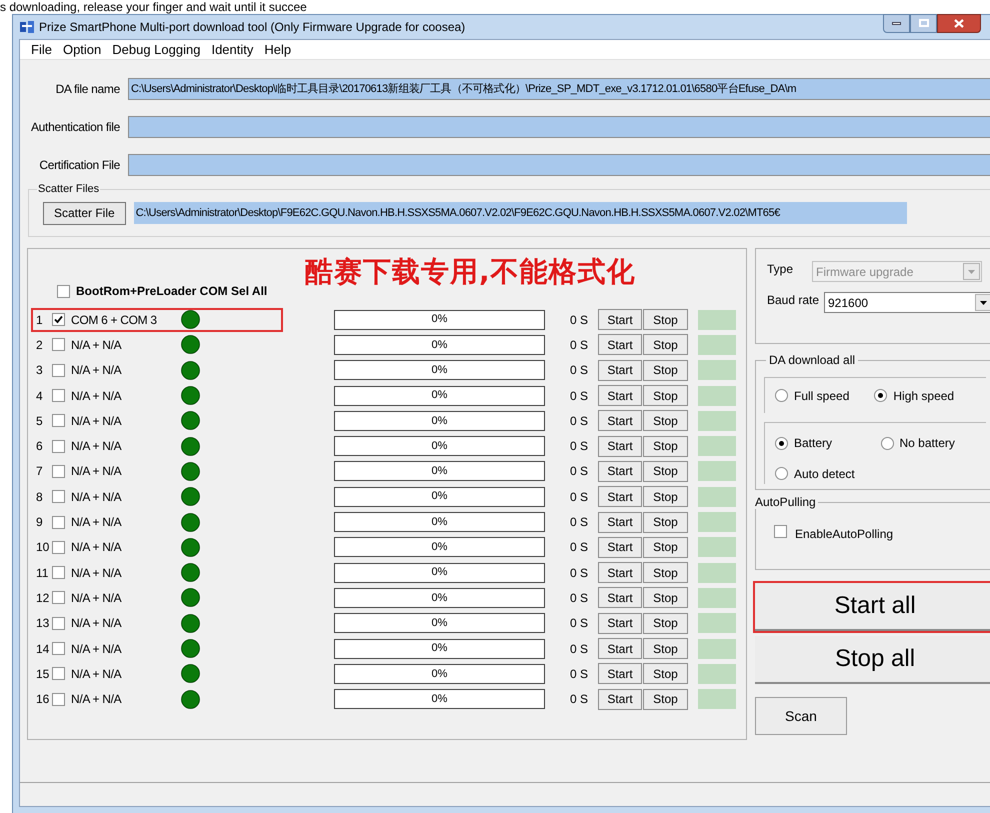 This screenshot has height=813, width=990. I want to click on radio-label: No battery, so click(927, 443).